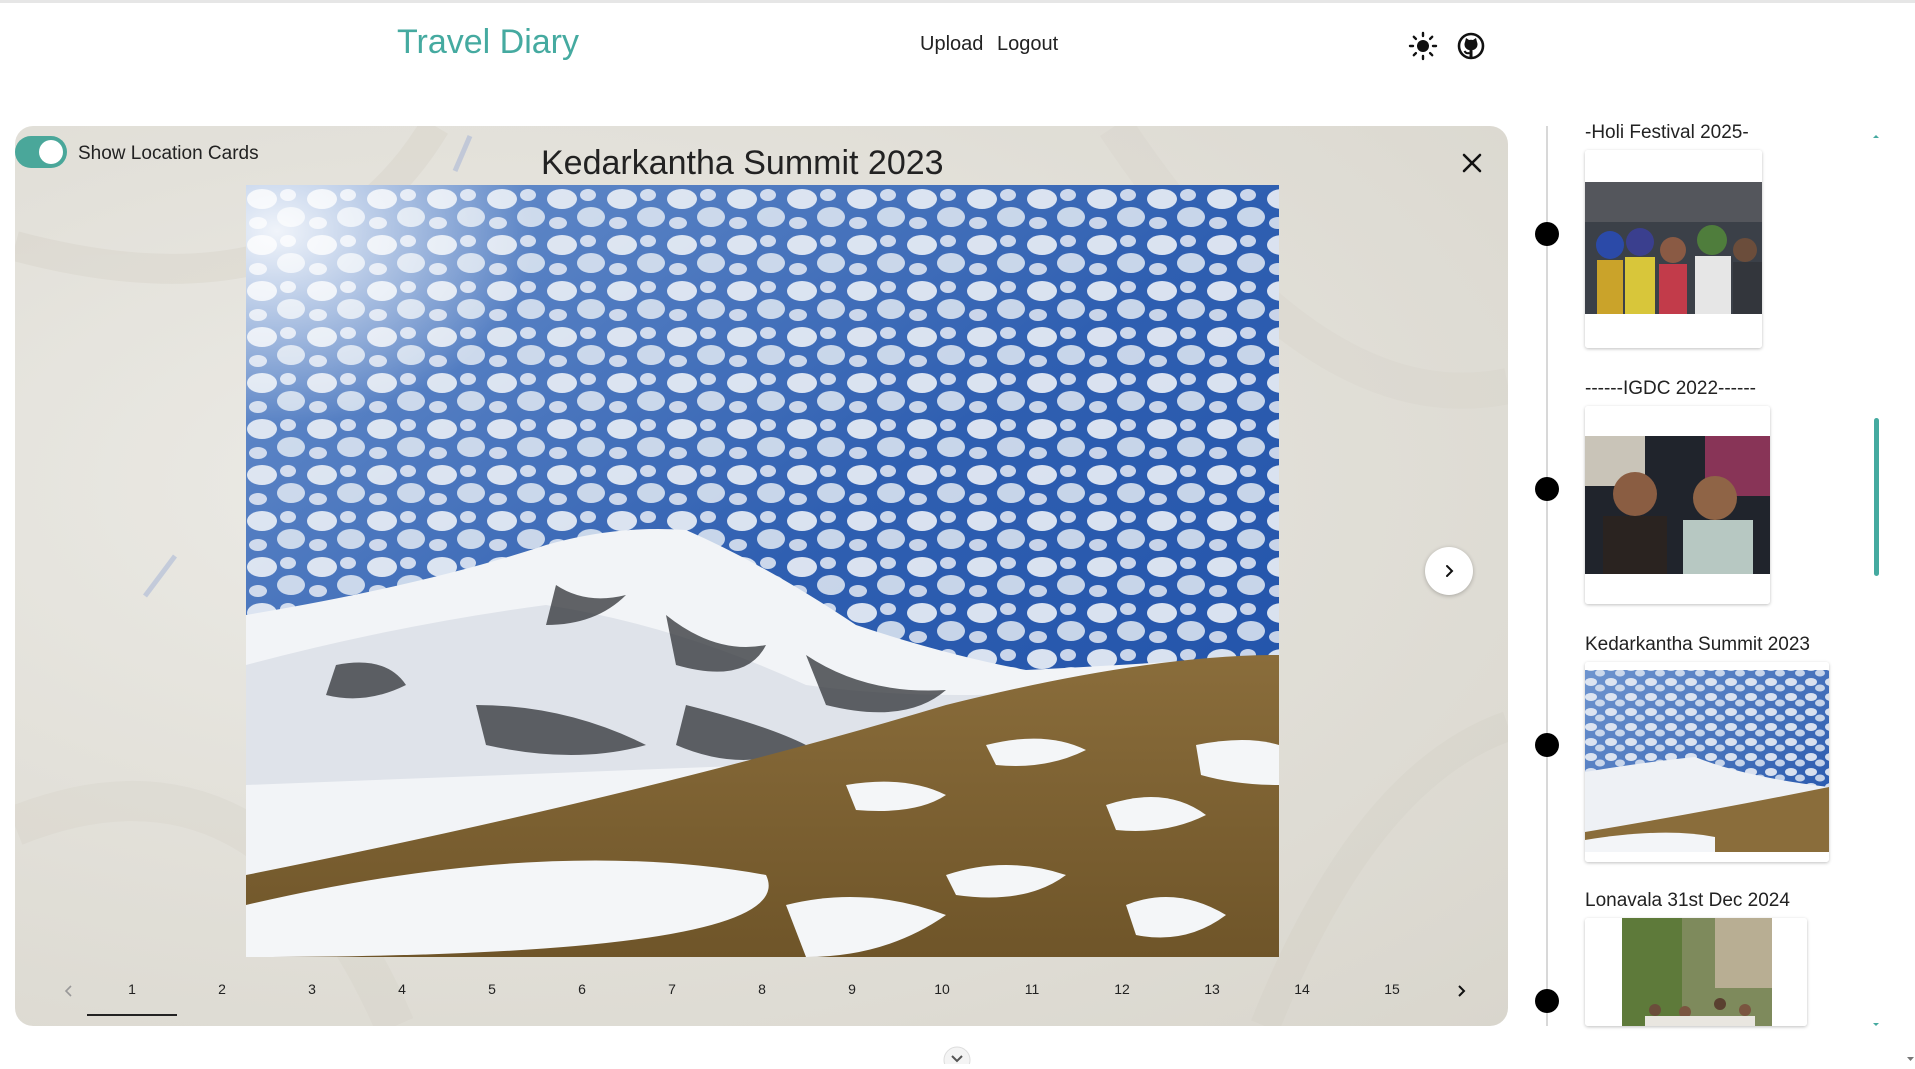 The image size is (1915, 1069). I want to click on page-tab-9: 9, so click(852, 993).